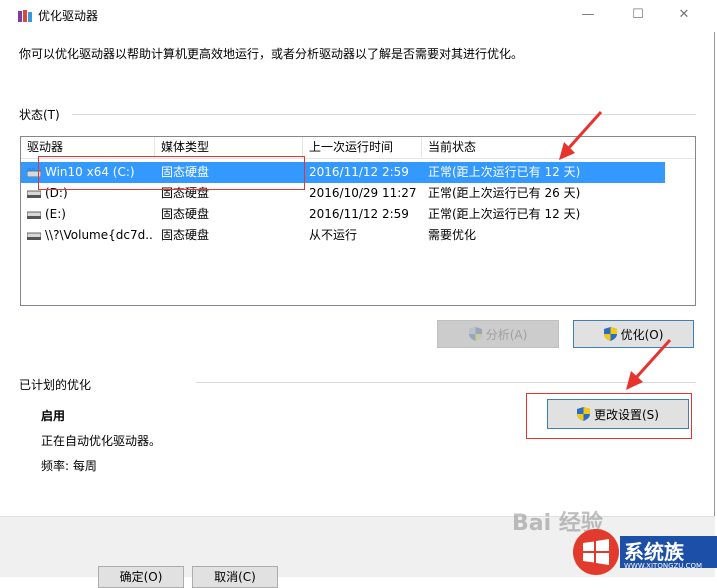 The width and height of the screenshot is (717, 588). Describe the element at coordinates (333, 235) in the screenshot. I see `drive-last-run: 从不运行` at that location.